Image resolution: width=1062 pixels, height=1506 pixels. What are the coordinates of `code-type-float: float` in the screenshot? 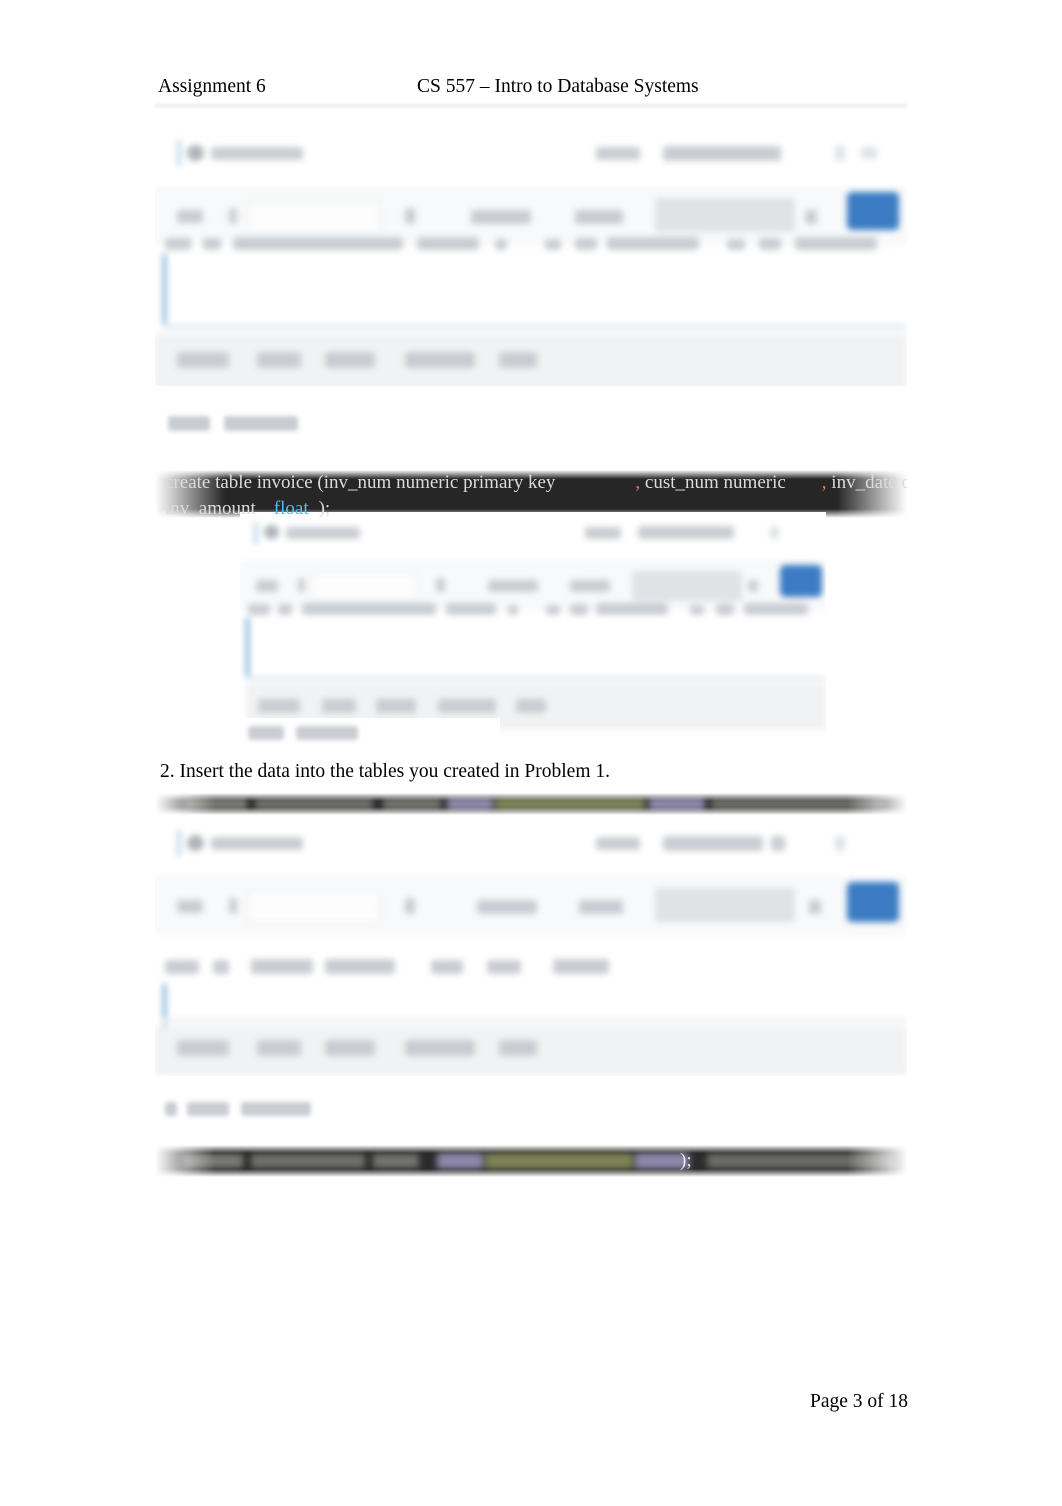 It's located at (291, 508).